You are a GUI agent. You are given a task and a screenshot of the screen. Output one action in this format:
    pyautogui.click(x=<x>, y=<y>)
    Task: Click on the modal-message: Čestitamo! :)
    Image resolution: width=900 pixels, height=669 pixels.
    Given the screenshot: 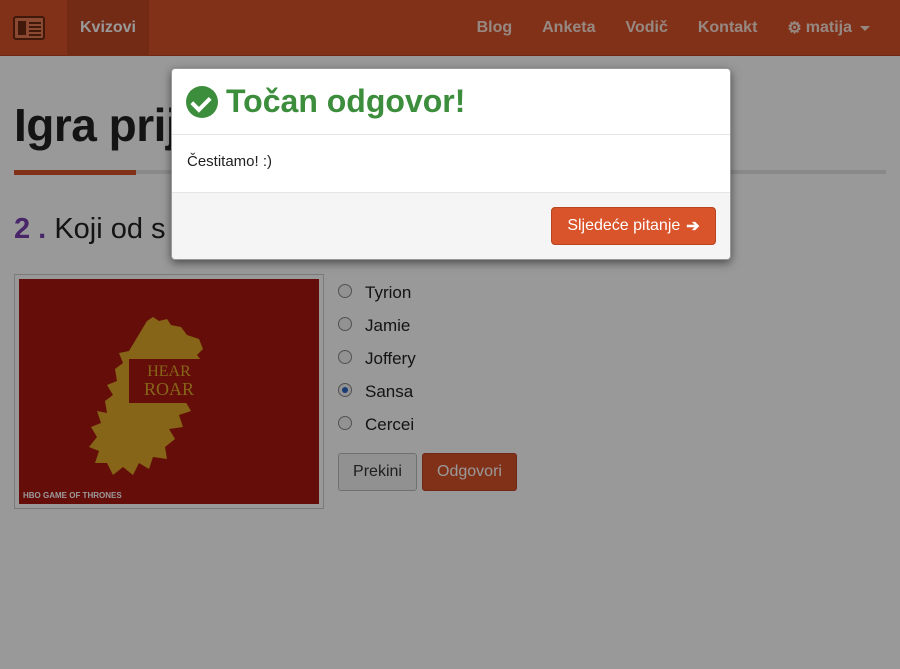 What is the action you would take?
    pyautogui.click(x=451, y=164)
    